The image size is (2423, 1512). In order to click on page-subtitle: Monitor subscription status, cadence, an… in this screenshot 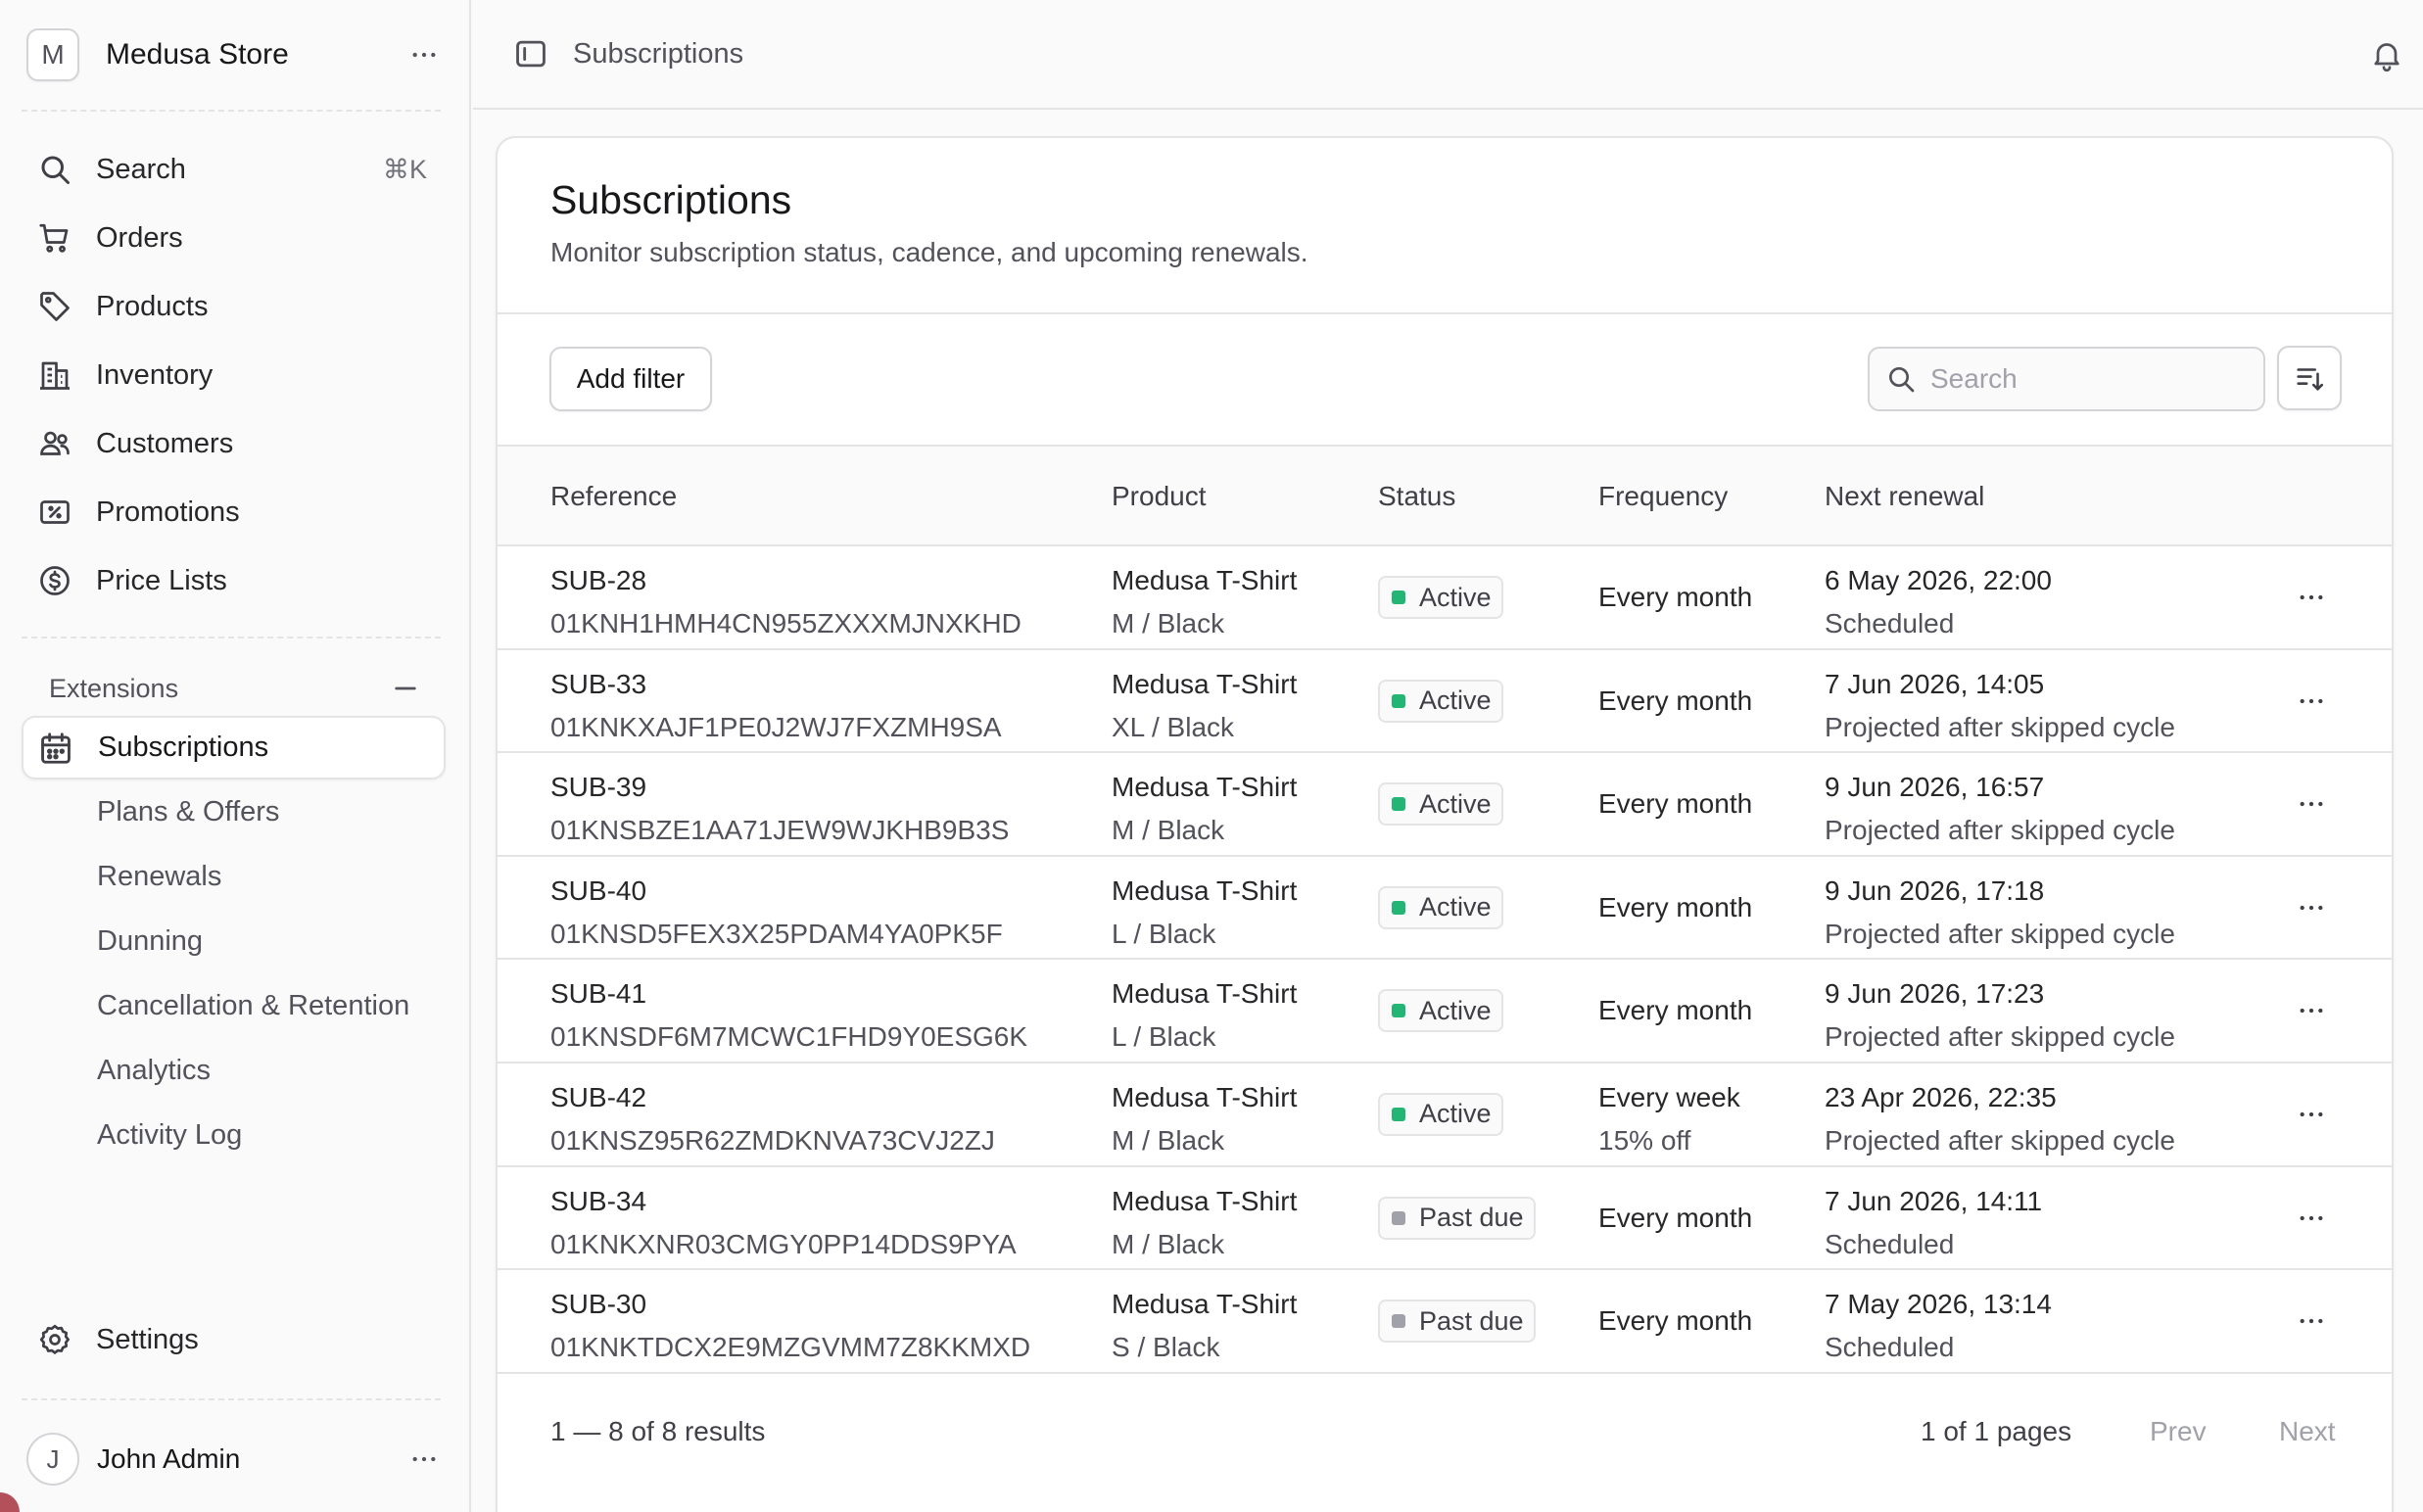, I will do `click(929, 252)`.